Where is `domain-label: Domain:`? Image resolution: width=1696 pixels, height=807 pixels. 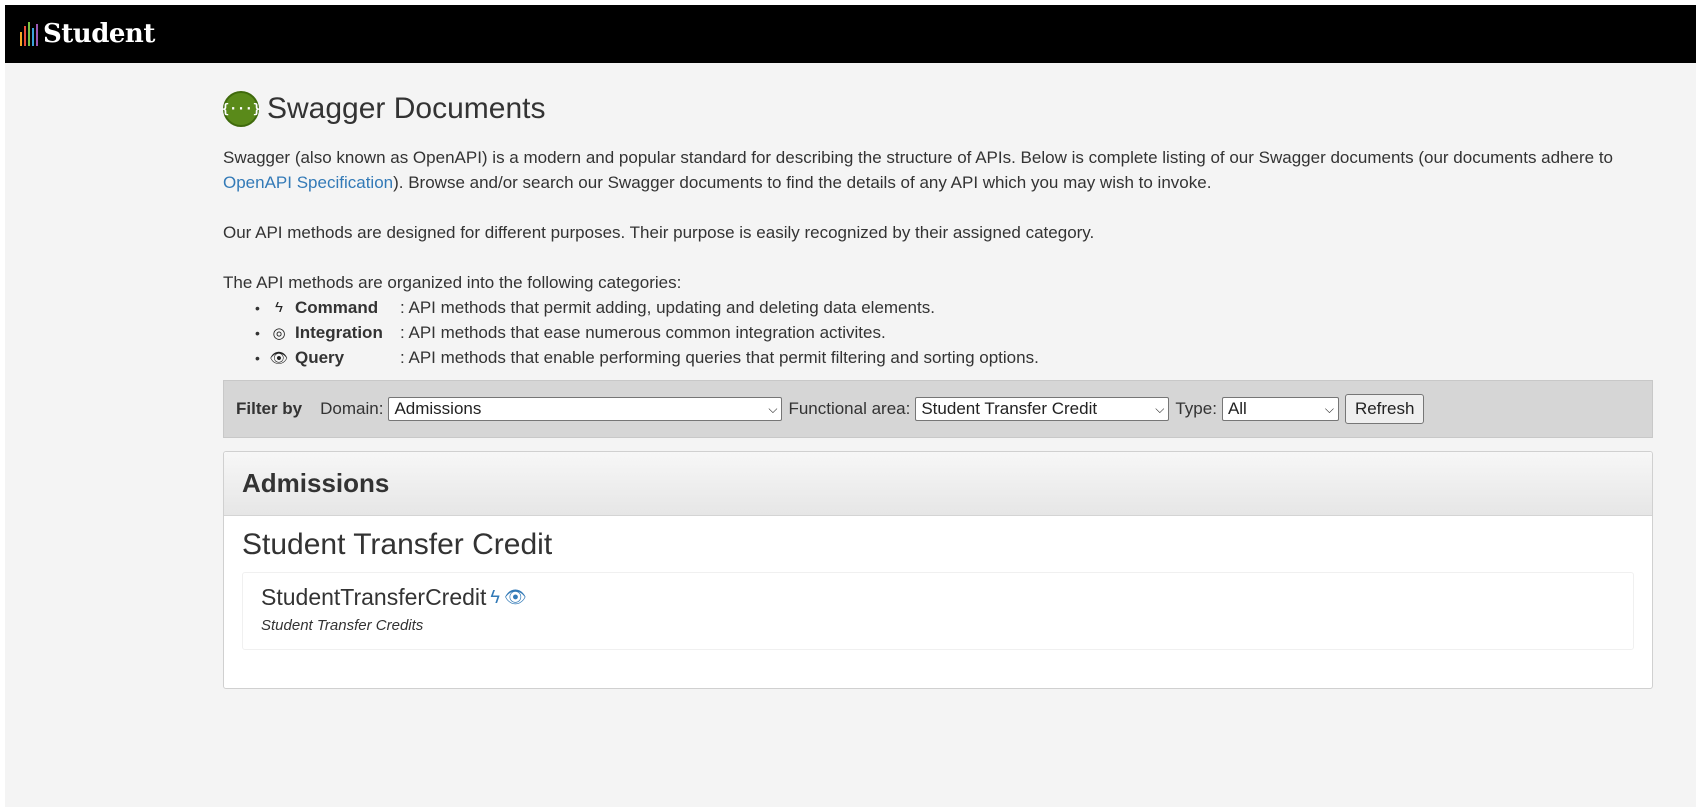
domain-label: Domain: is located at coordinates (352, 408).